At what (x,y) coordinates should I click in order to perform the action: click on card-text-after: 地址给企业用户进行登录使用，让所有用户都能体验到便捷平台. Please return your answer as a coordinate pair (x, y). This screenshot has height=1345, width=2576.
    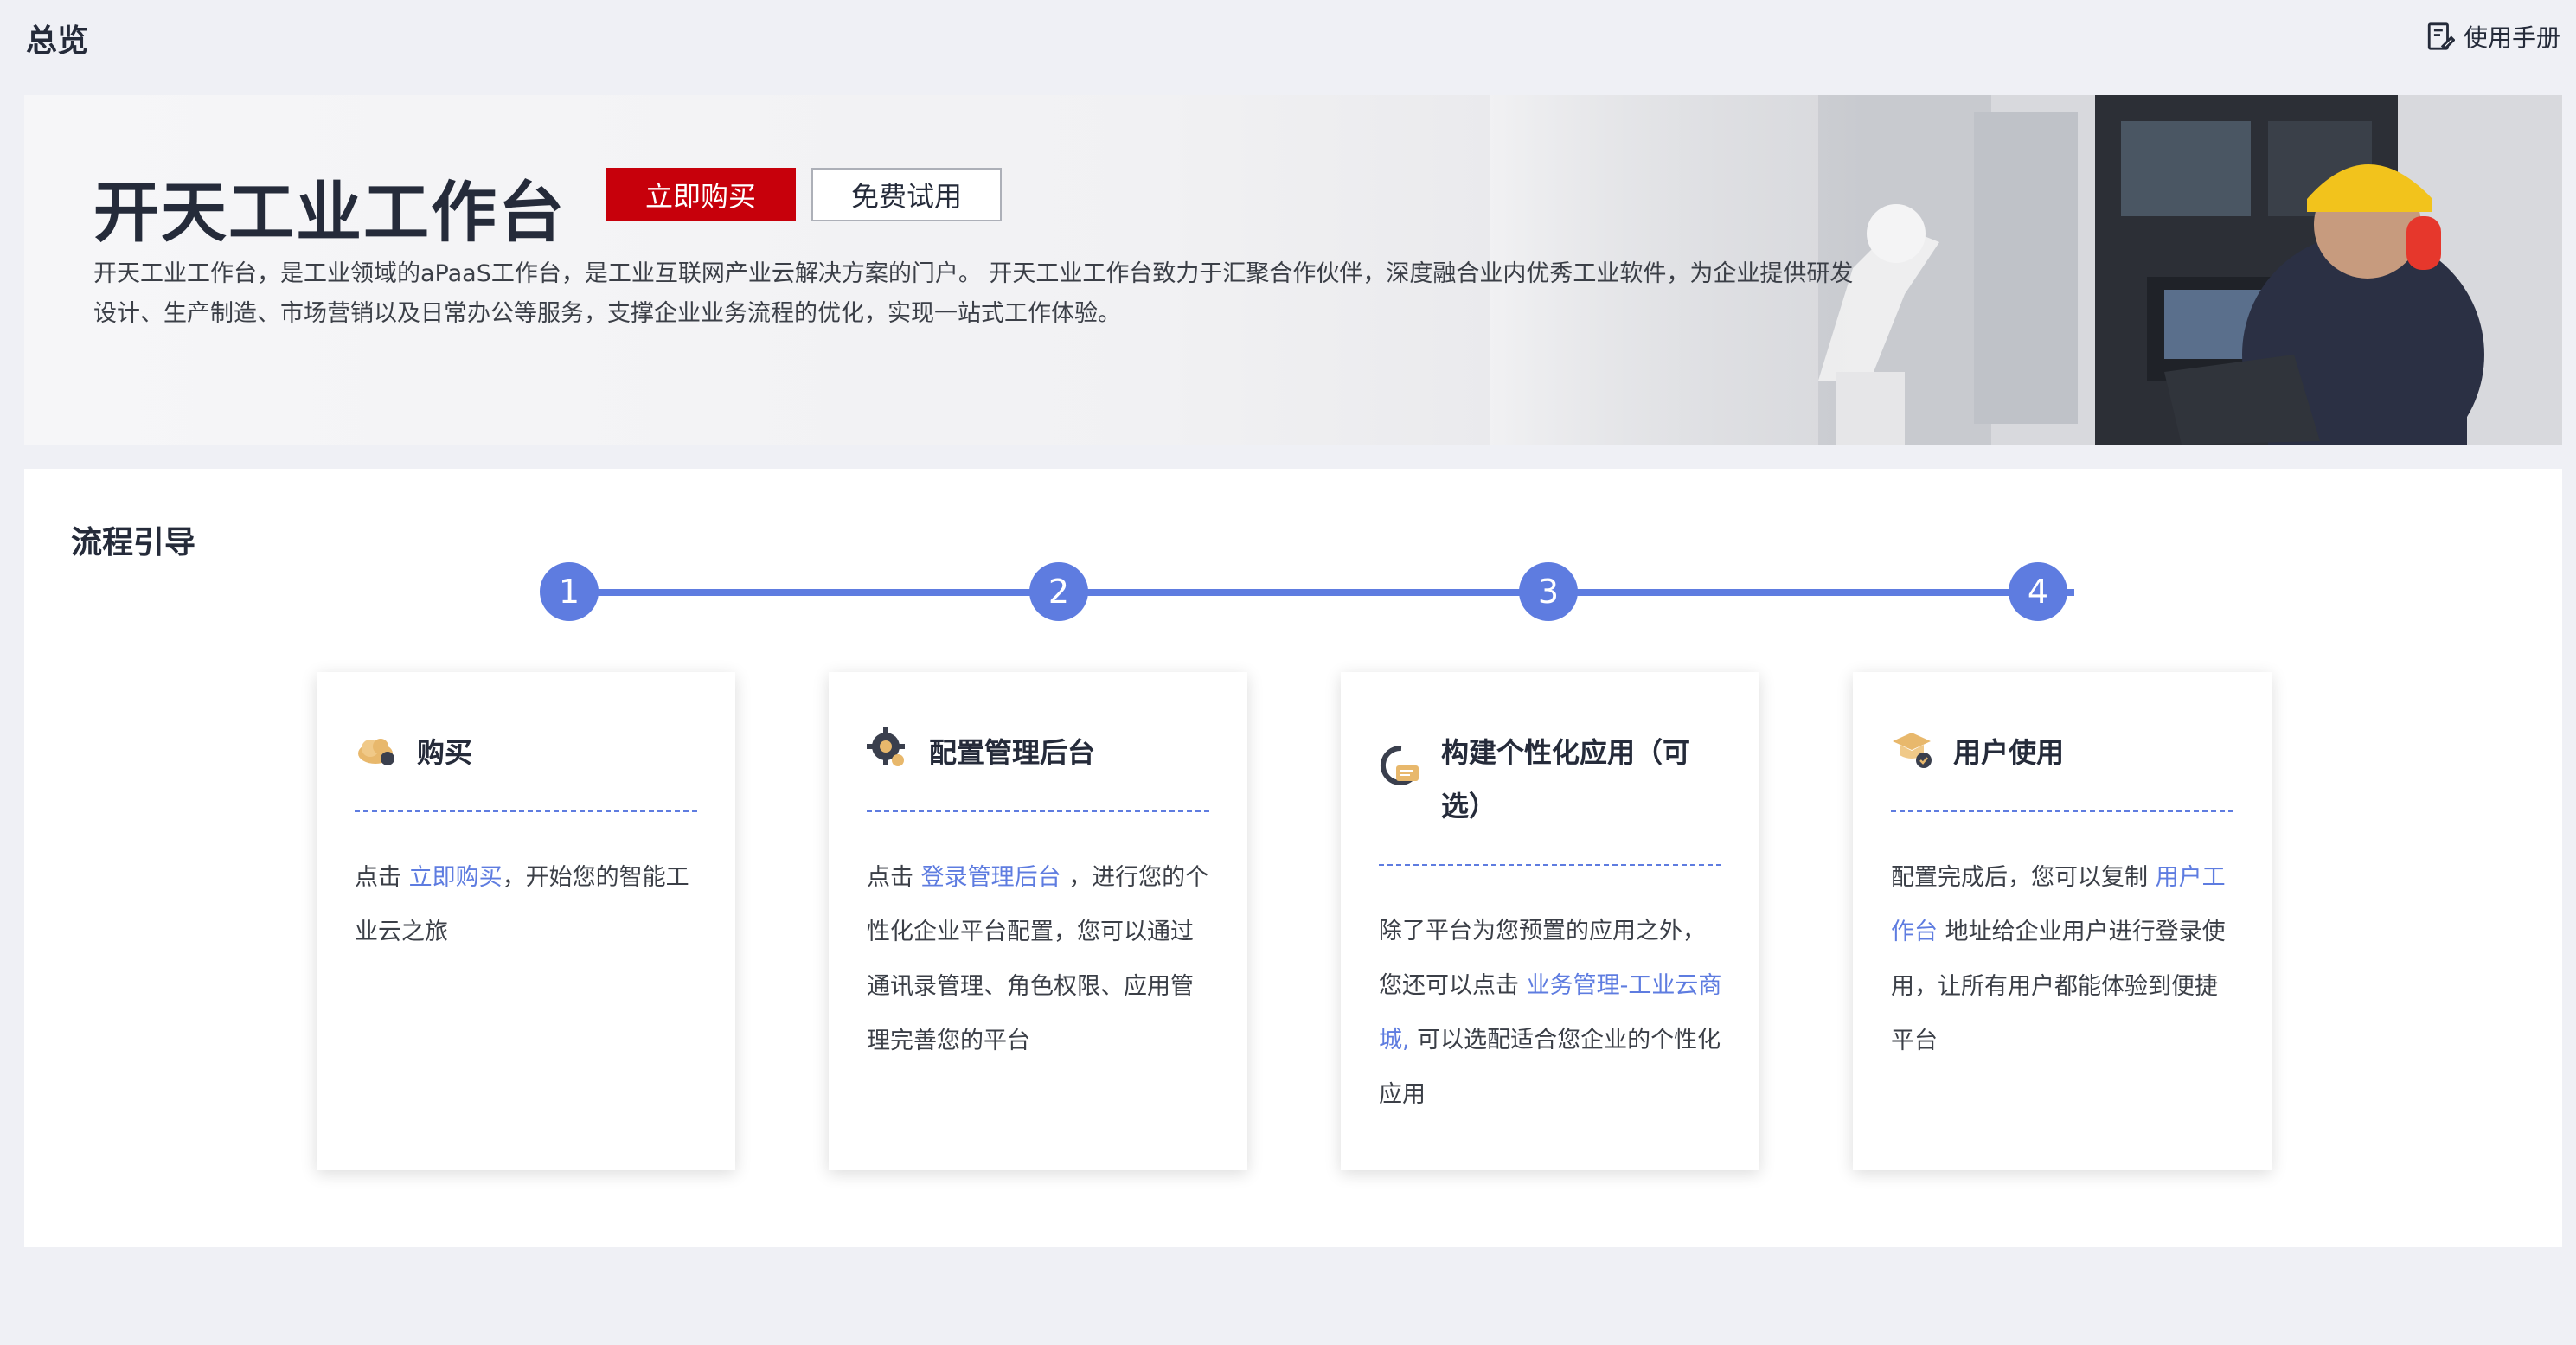
    Looking at the image, I should click on (2058, 987).